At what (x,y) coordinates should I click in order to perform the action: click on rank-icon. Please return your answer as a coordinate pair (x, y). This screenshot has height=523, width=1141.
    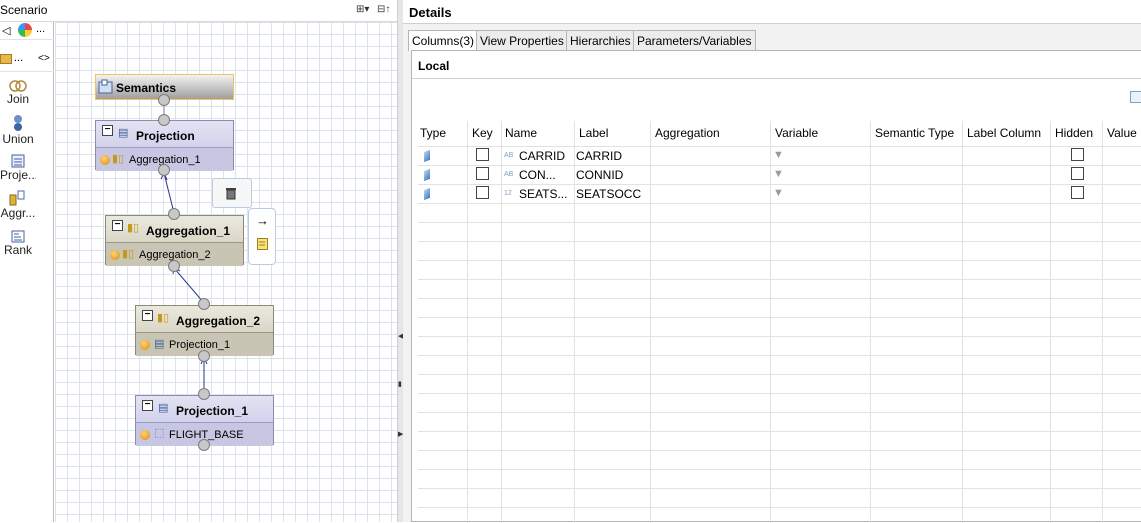
    Looking at the image, I should click on (18, 236).